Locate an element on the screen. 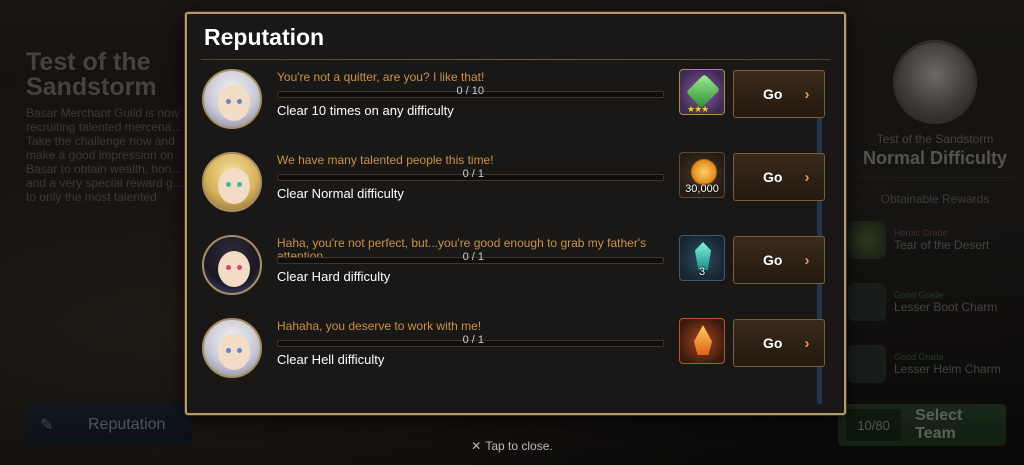  close-hint: ✕ Tap to close. is located at coordinates (512, 446).